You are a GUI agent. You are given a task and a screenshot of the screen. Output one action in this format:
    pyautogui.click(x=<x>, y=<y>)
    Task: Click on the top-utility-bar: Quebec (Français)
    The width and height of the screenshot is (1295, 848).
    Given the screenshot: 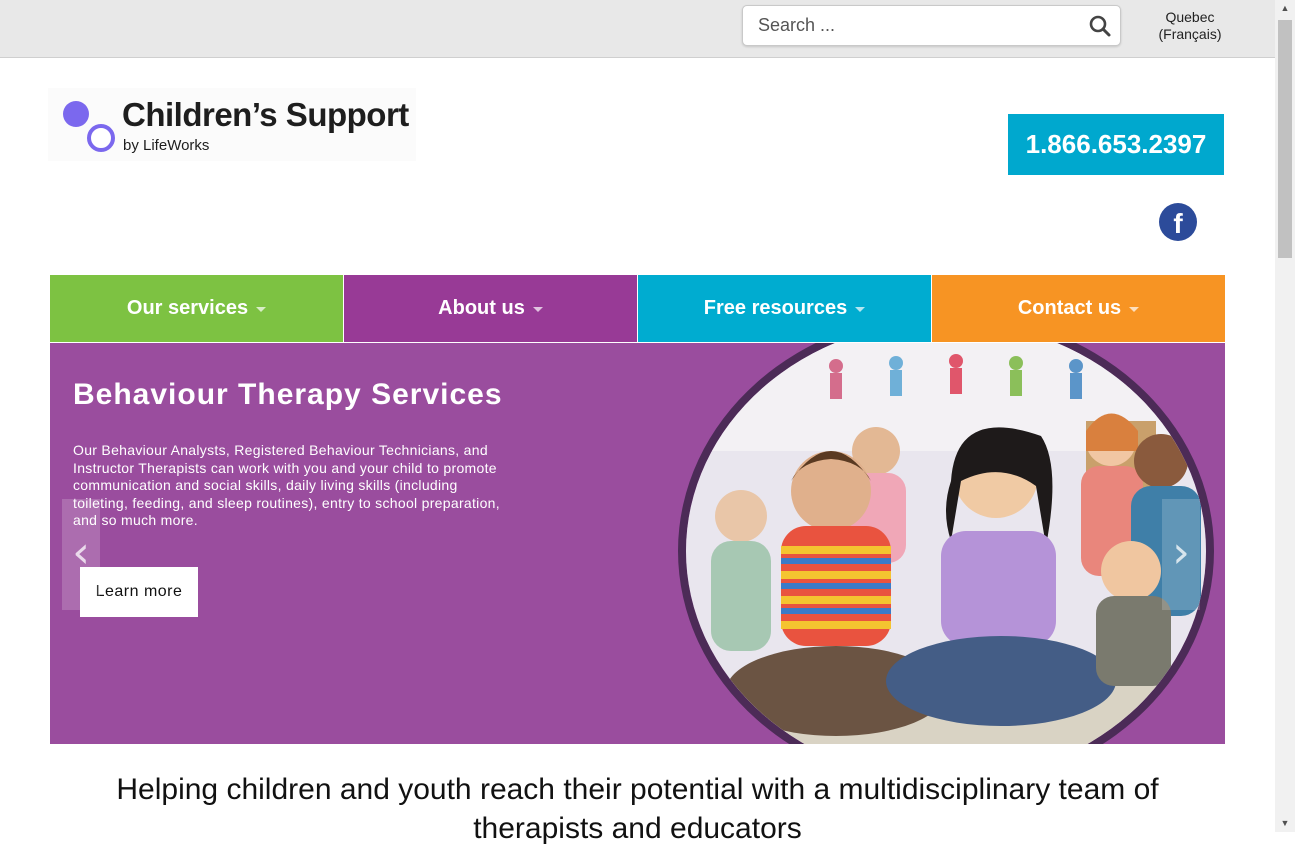 What is the action you would take?
    pyautogui.click(x=637, y=29)
    